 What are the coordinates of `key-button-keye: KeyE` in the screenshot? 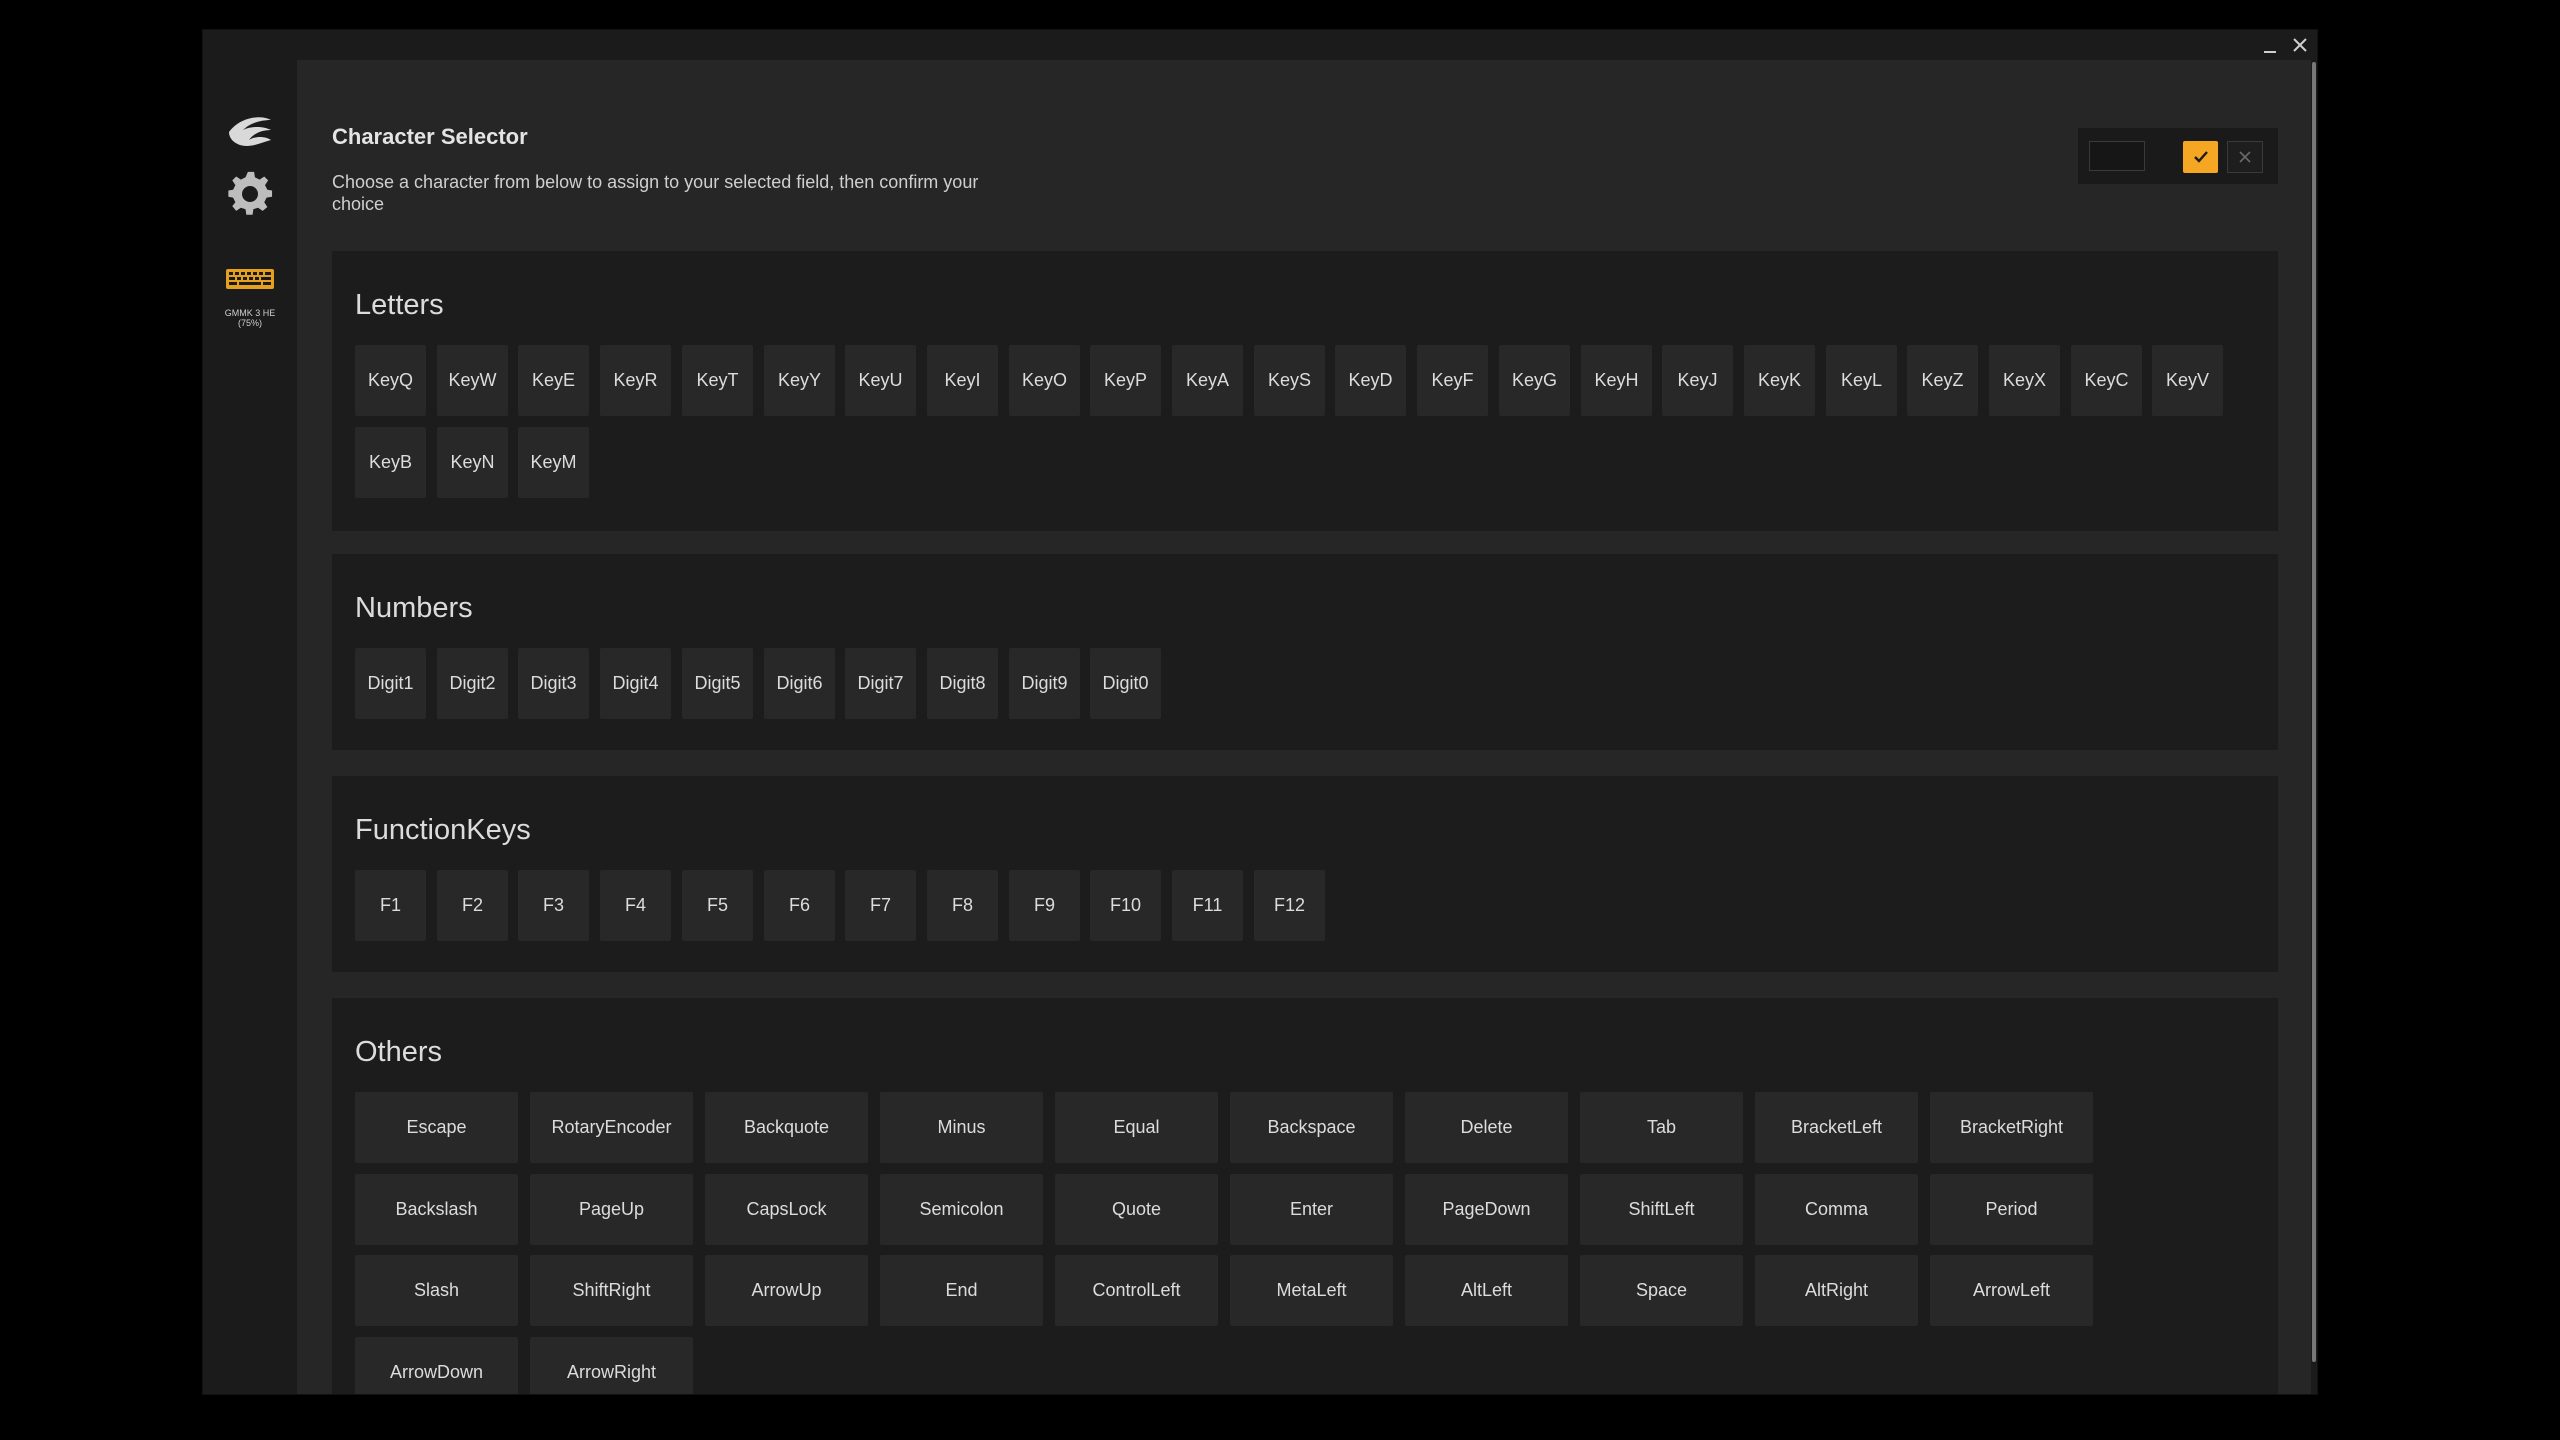 It's located at (553, 380).